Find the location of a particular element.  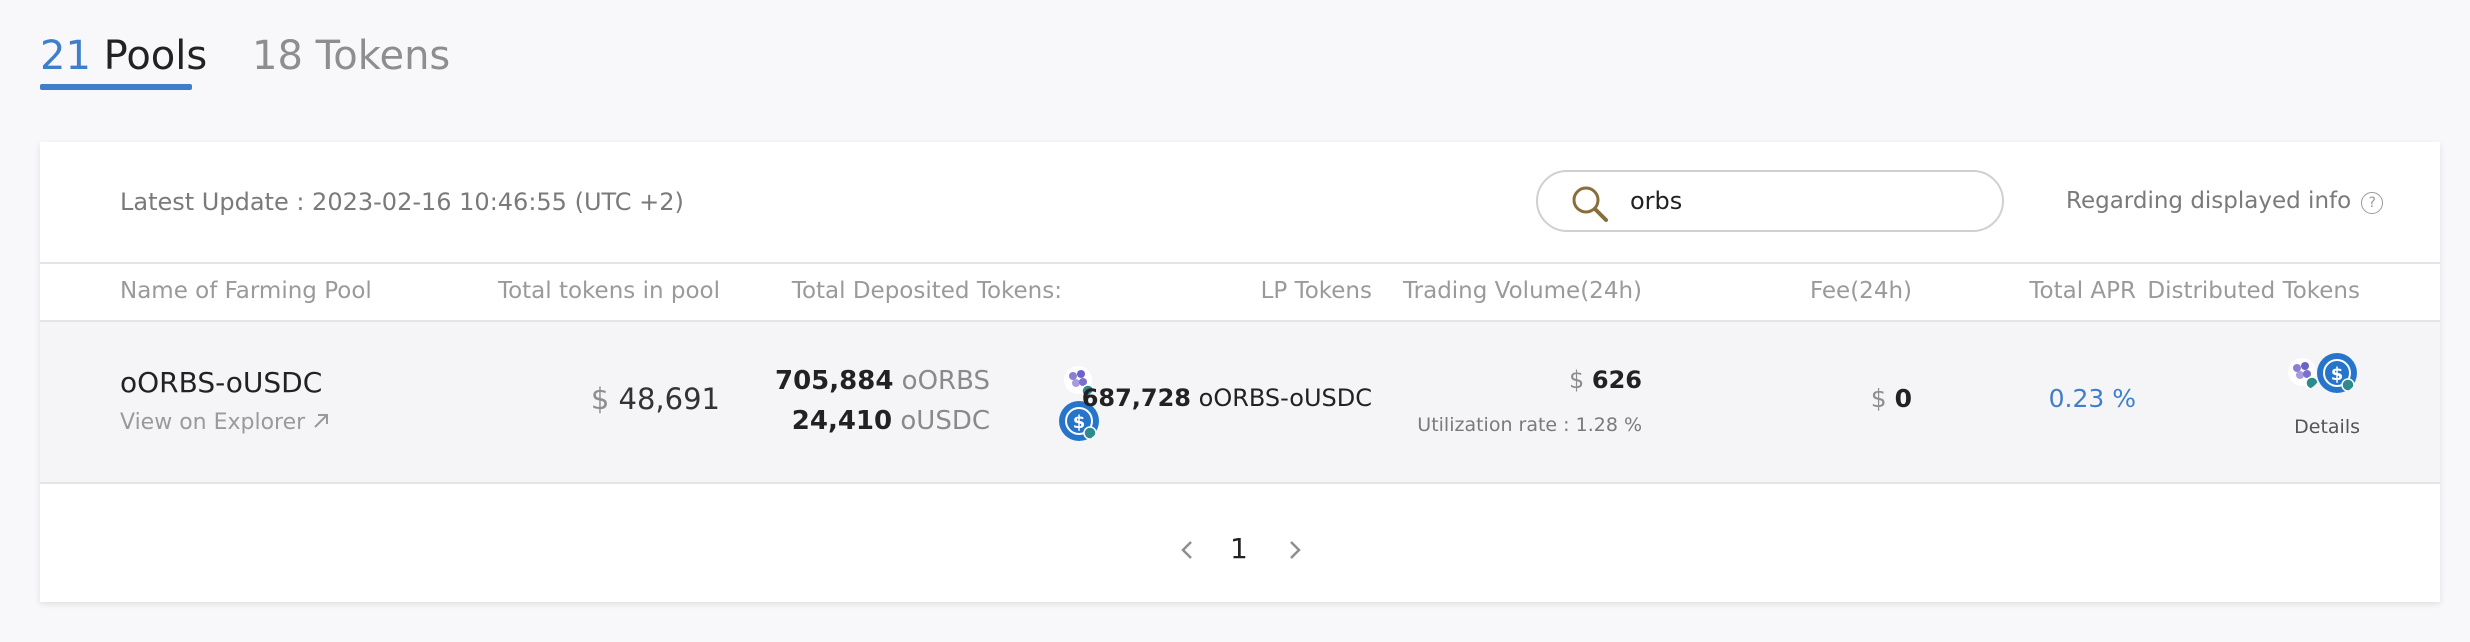

external-arrow-icon is located at coordinates (321, 421).